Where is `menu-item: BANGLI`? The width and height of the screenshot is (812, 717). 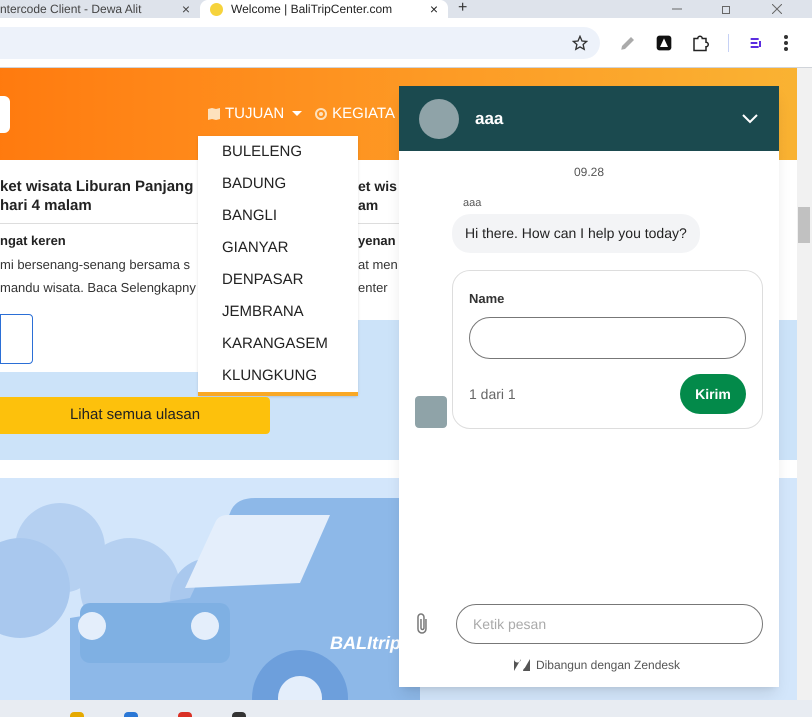
menu-item: BANGLI is located at coordinates (278, 216).